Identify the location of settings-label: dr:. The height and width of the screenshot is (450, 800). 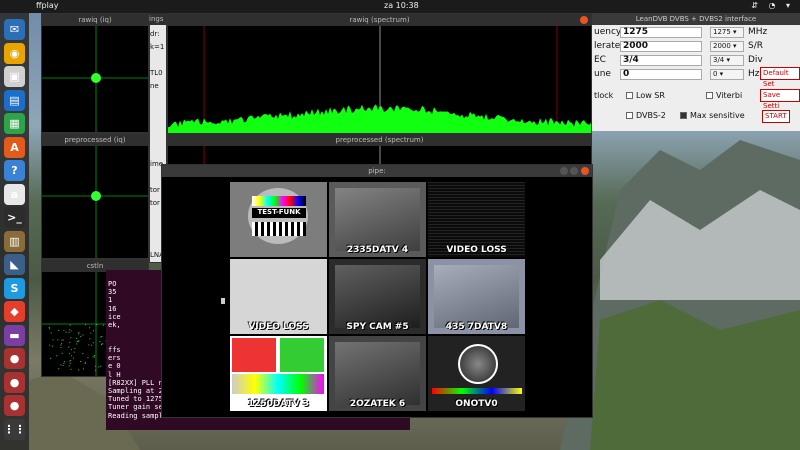
(155, 34).